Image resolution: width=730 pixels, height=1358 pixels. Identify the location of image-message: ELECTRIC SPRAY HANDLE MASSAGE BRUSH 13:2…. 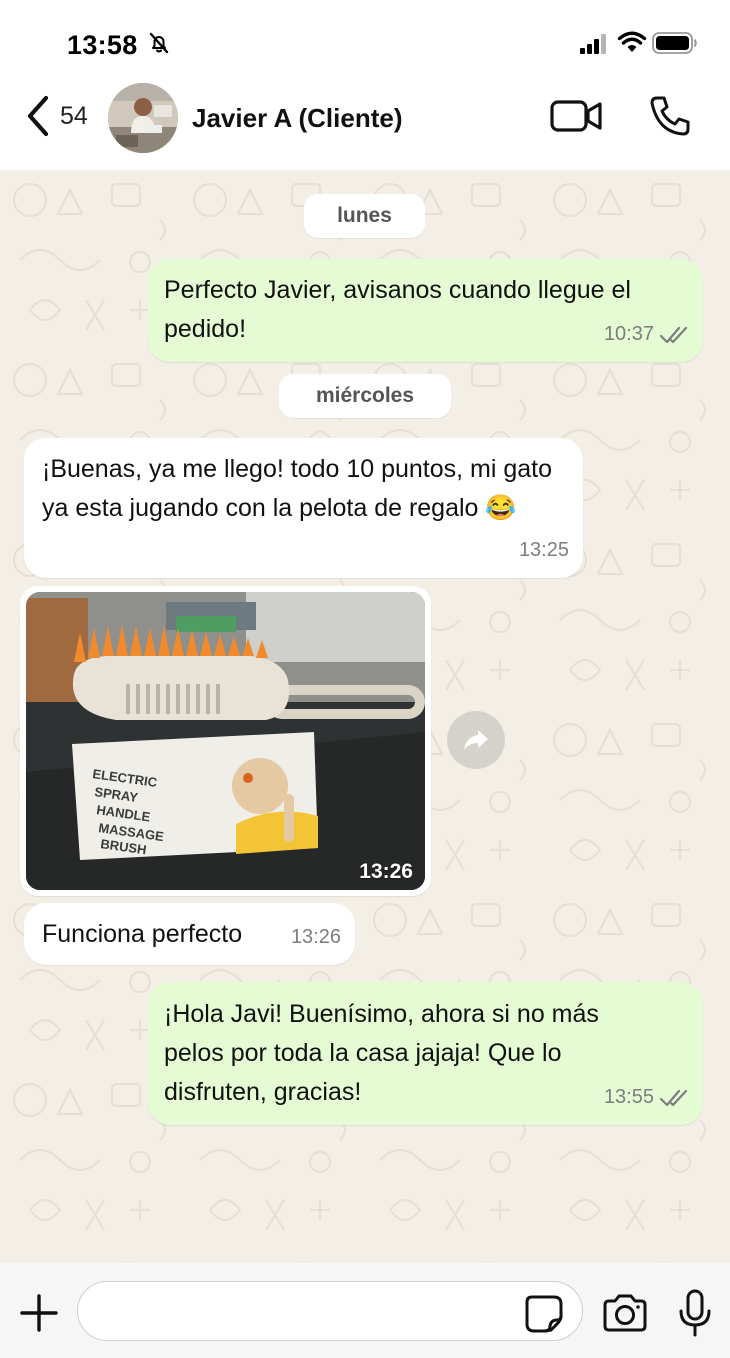
(225, 741).